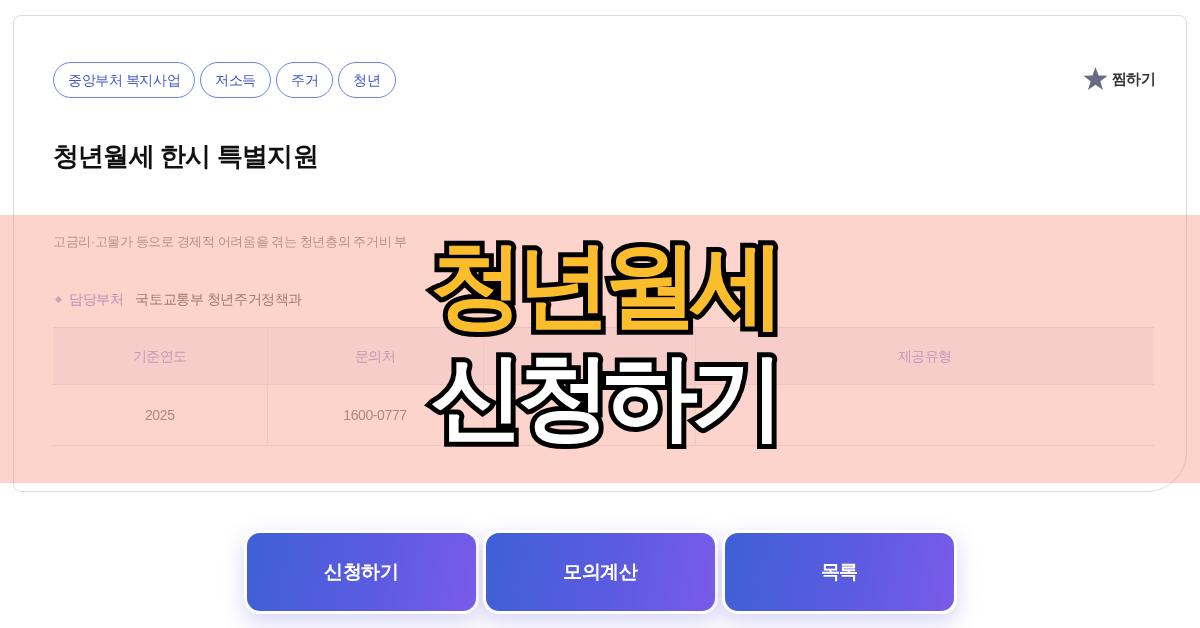 The width and height of the screenshot is (1200, 628). What do you see at coordinates (96, 299) in the screenshot?
I see `department-label: 담당부처` at bounding box center [96, 299].